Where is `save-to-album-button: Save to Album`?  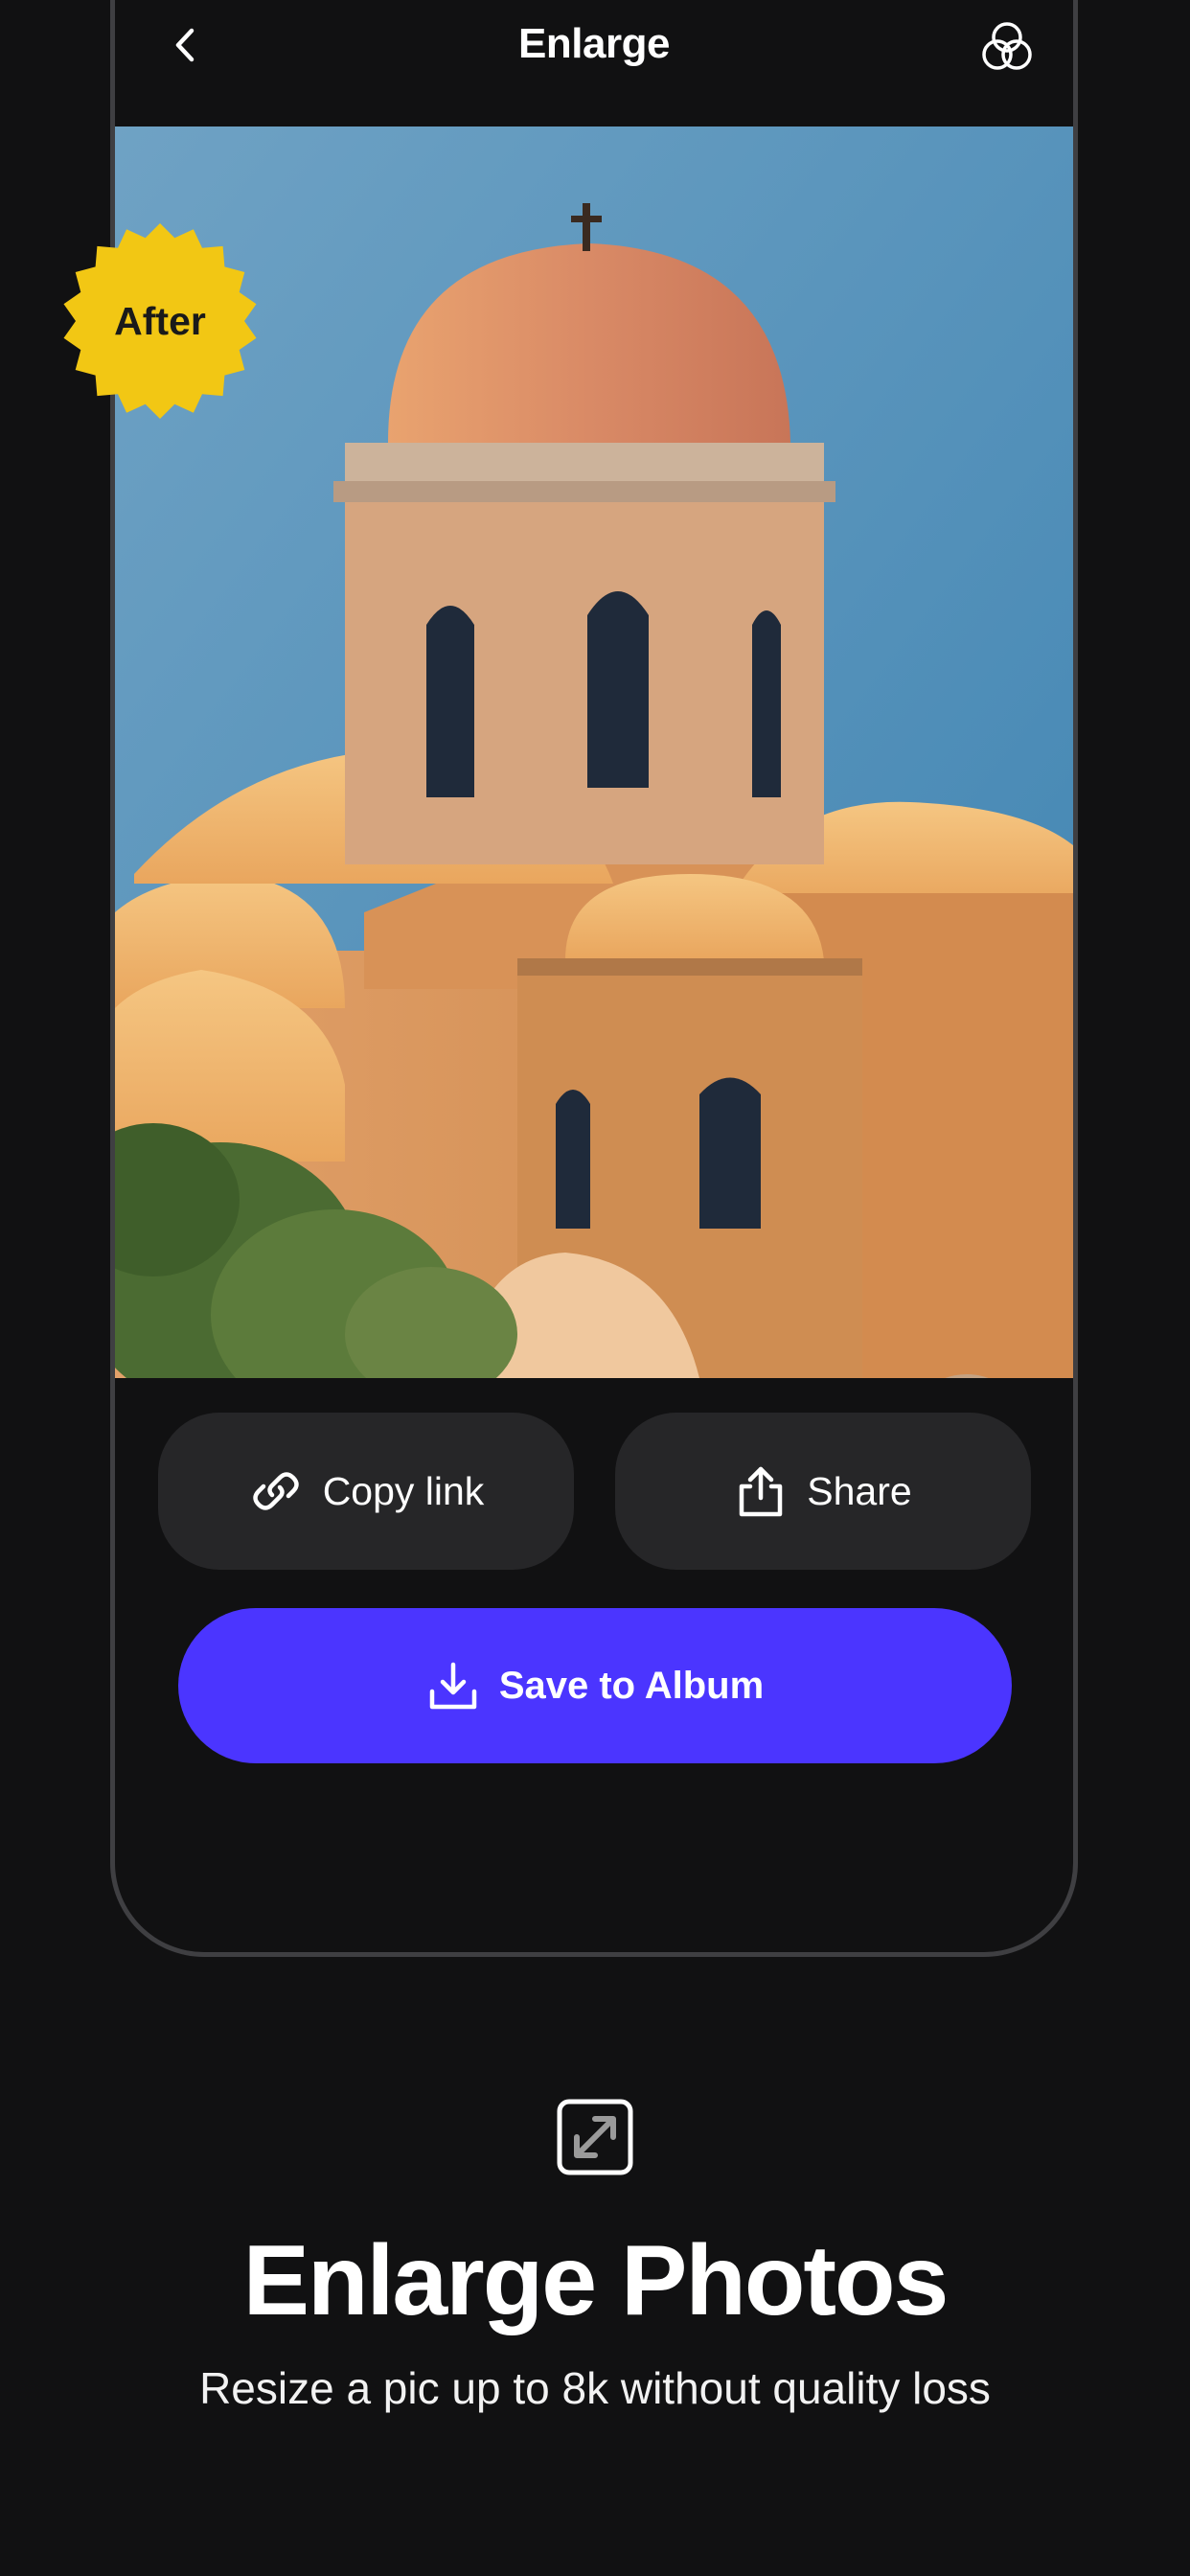
save-to-album-button: Save to Album is located at coordinates (595, 1685).